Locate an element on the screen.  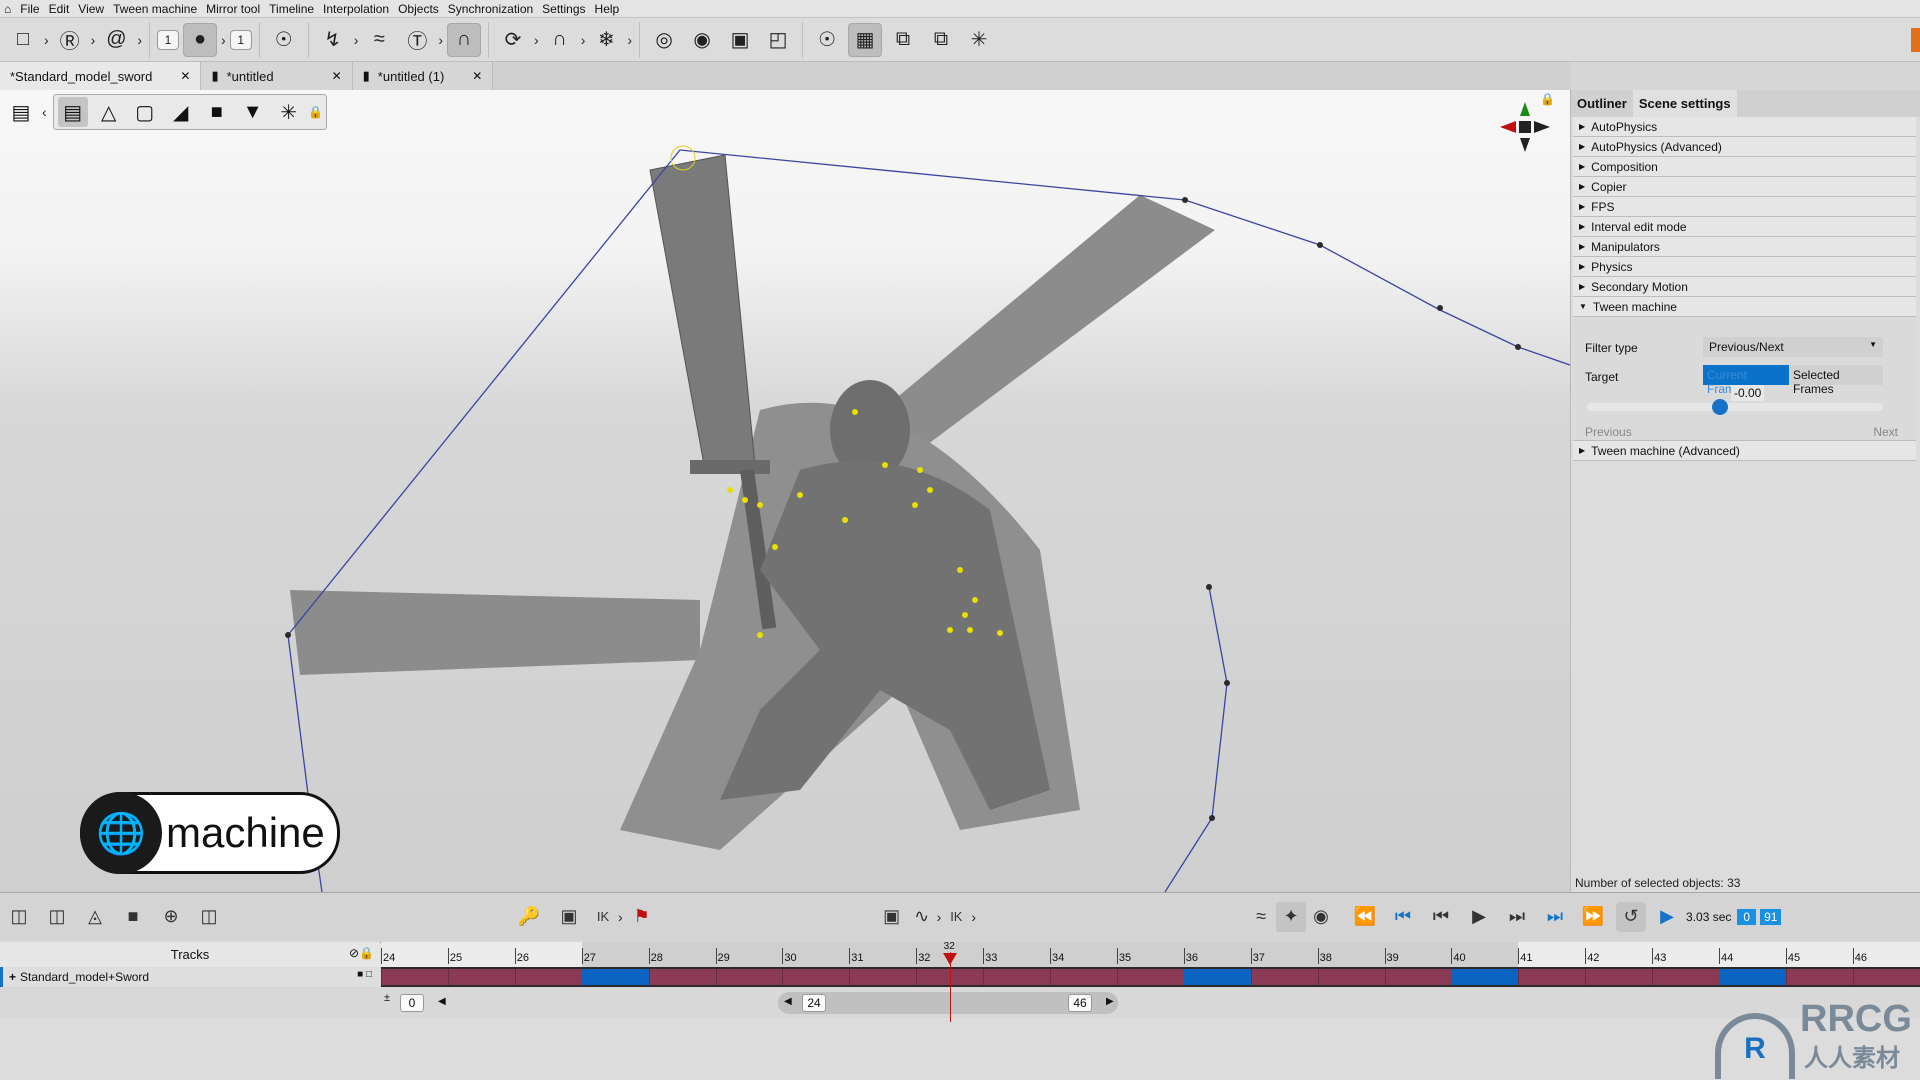
menu-edit: Edit is located at coordinates (59, 9).